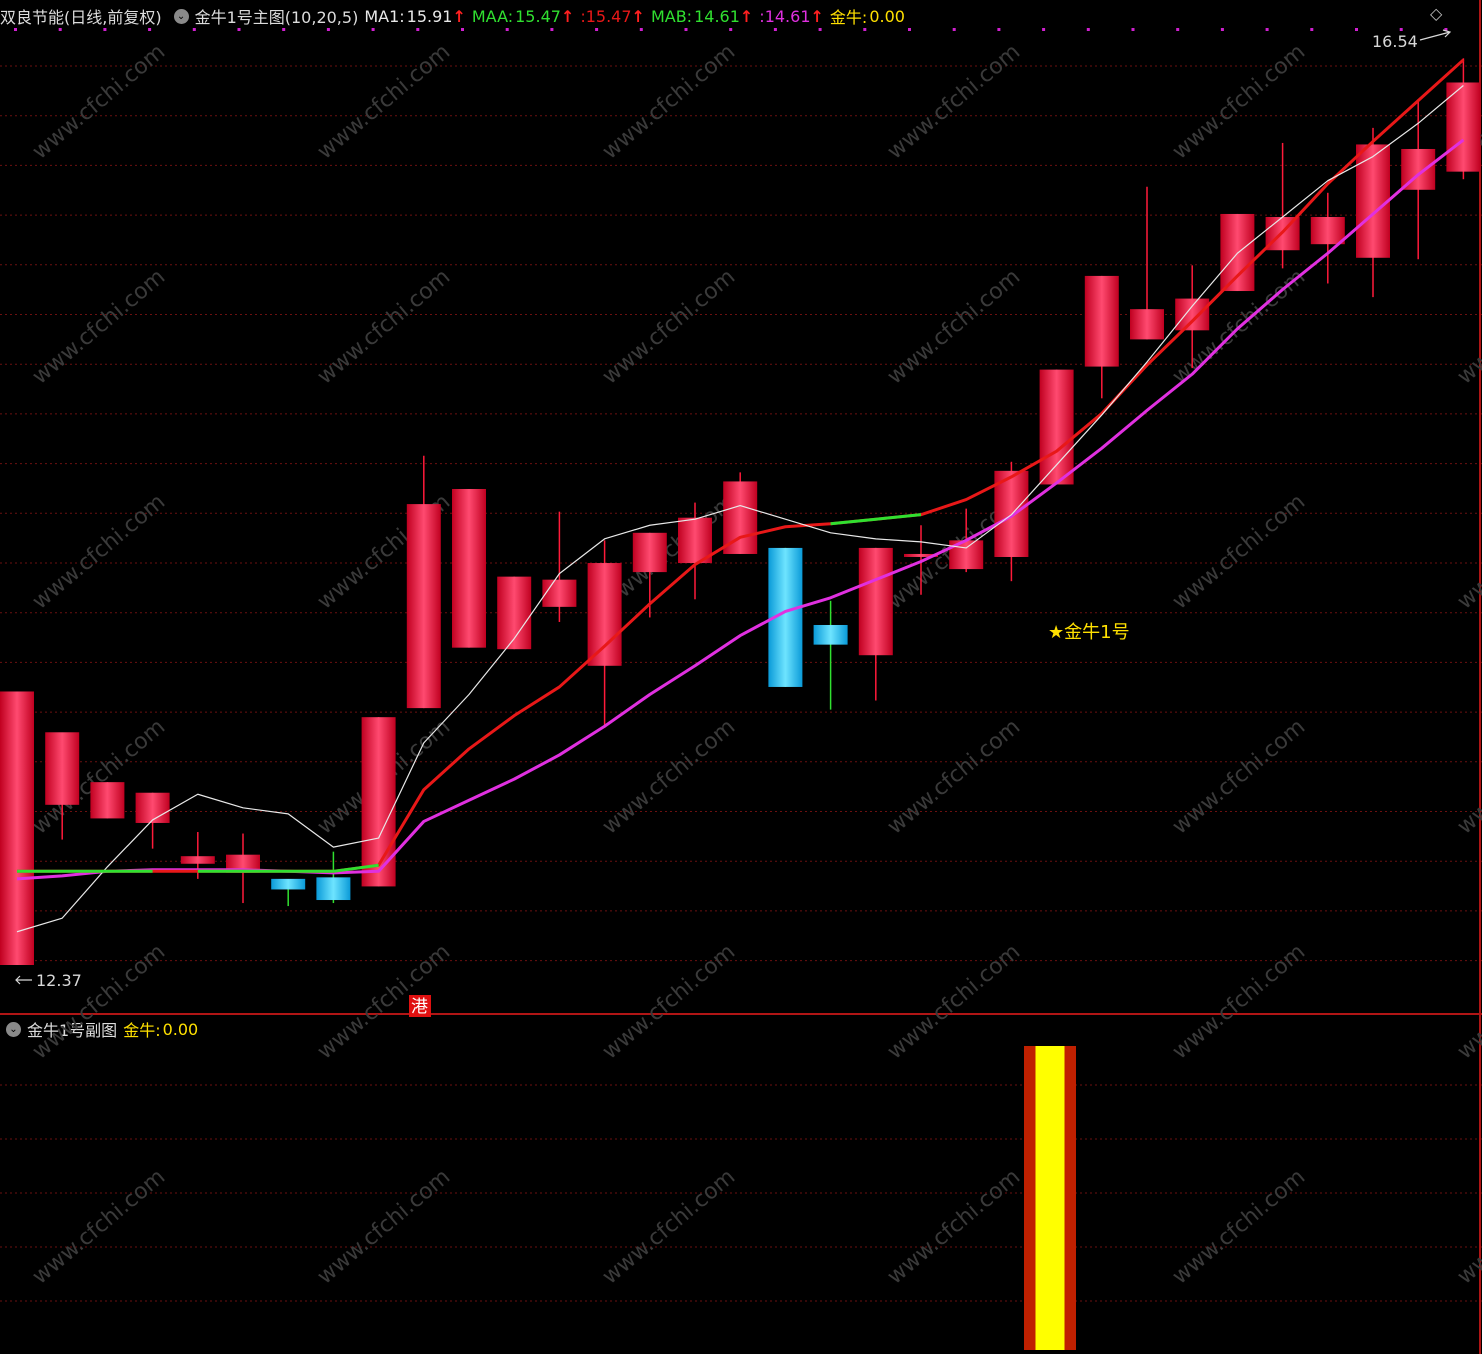 The width and height of the screenshot is (1482, 1354). I want to click on low-arrow-icon, so click(23, 980).